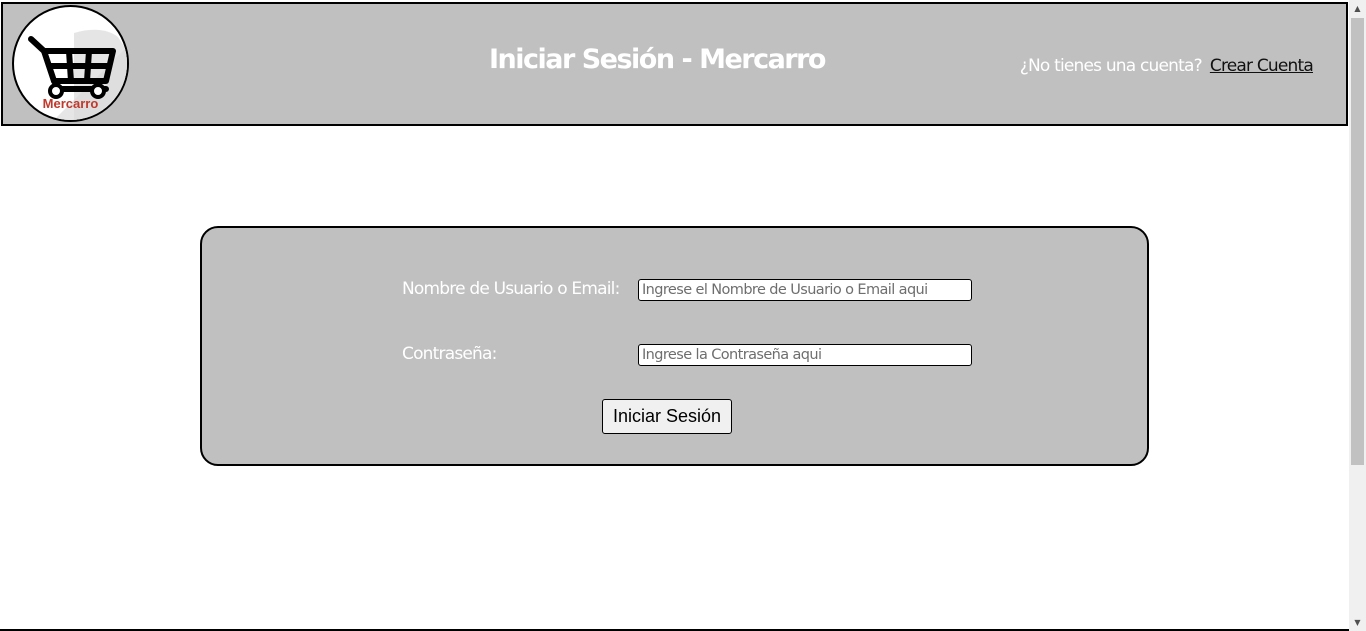 This screenshot has height=631, width=1366. What do you see at coordinates (805, 290) in the screenshot?
I see `username-input` at bounding box center [805, 290].